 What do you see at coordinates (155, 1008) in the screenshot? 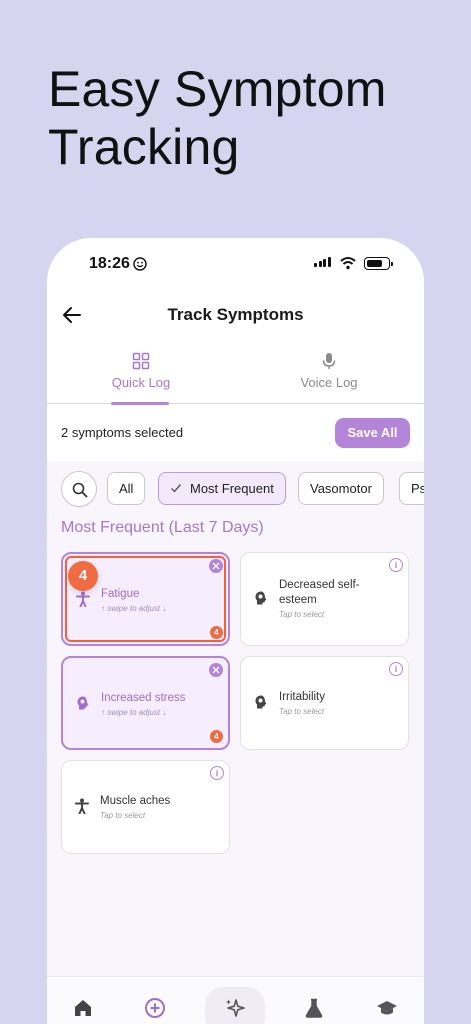
I see `add-circle-icon` at bounding box center [155, 1008].